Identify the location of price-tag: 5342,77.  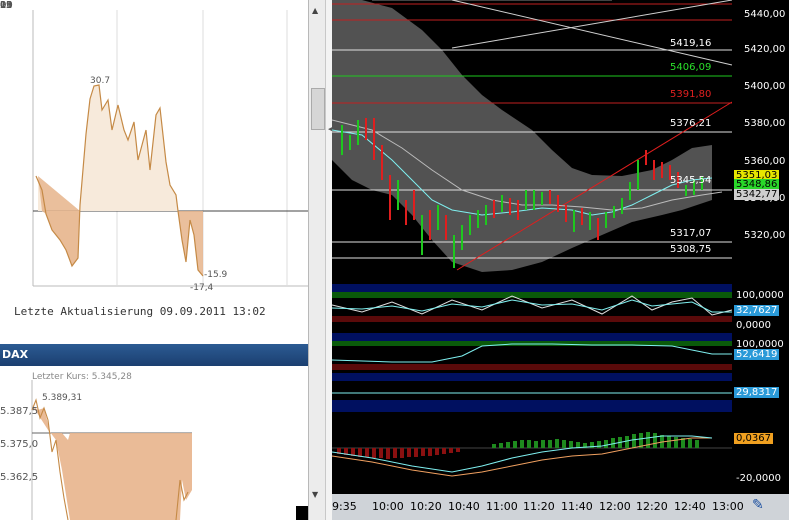
(757, 194).